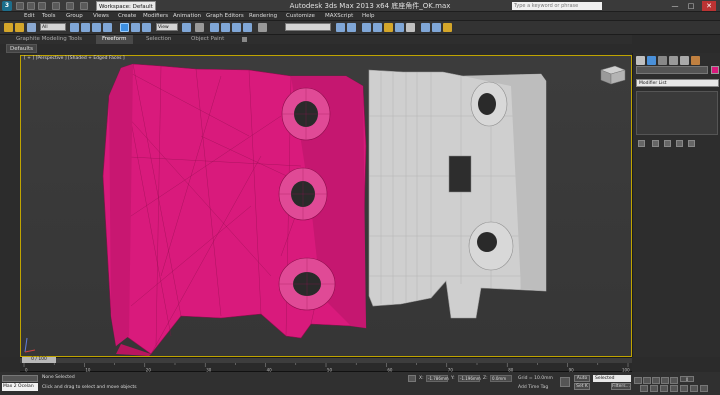 Image resolution: width=720 pixels, height=395 pixels. What do you see at coordinates (501, 378) in the screenshot?
I see `z-coordinate-field: 0.0mm` at bounding box center [501, 378].